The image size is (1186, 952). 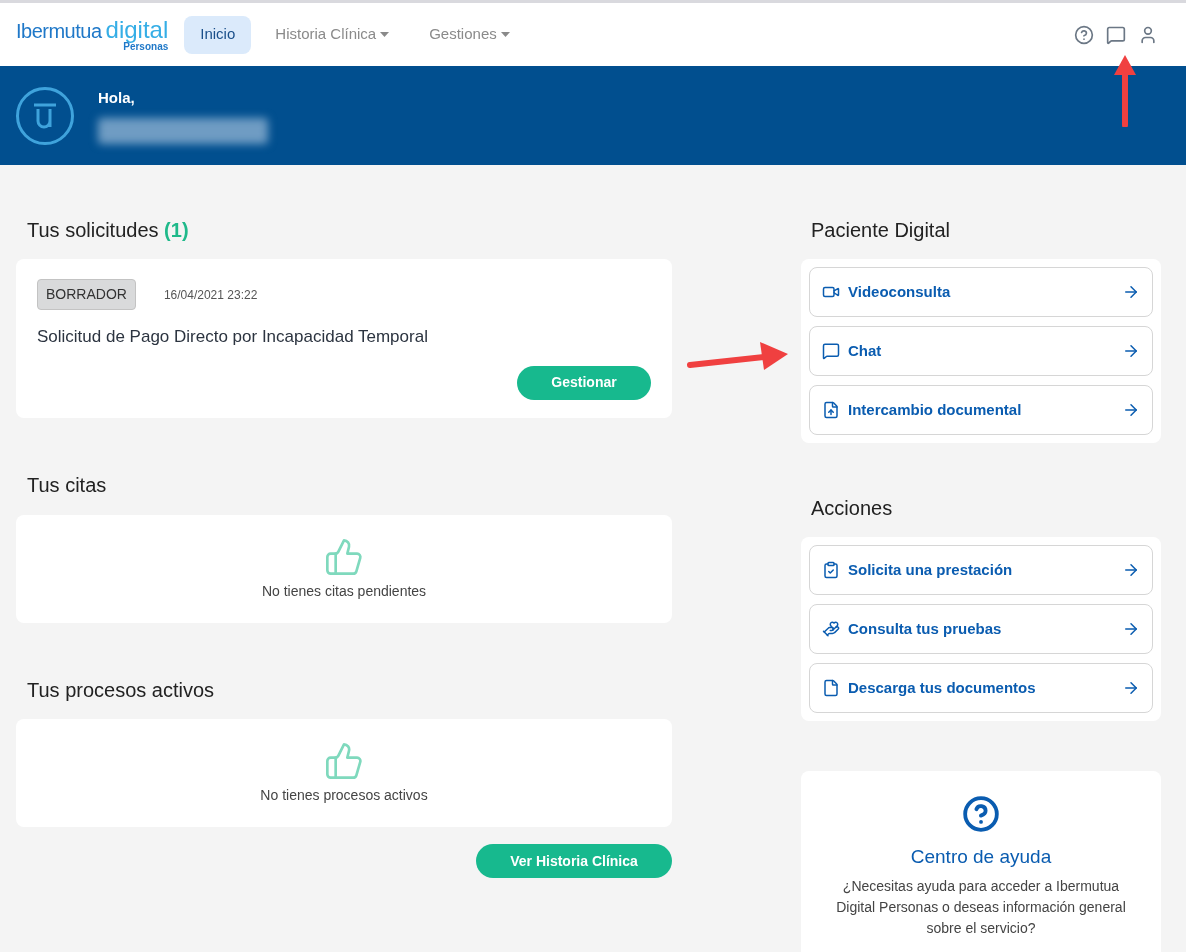 What do you see at coordinates (831, 570) in the screenshot?
I see `clipboard-check-icon` at bounding box center [831, 570].